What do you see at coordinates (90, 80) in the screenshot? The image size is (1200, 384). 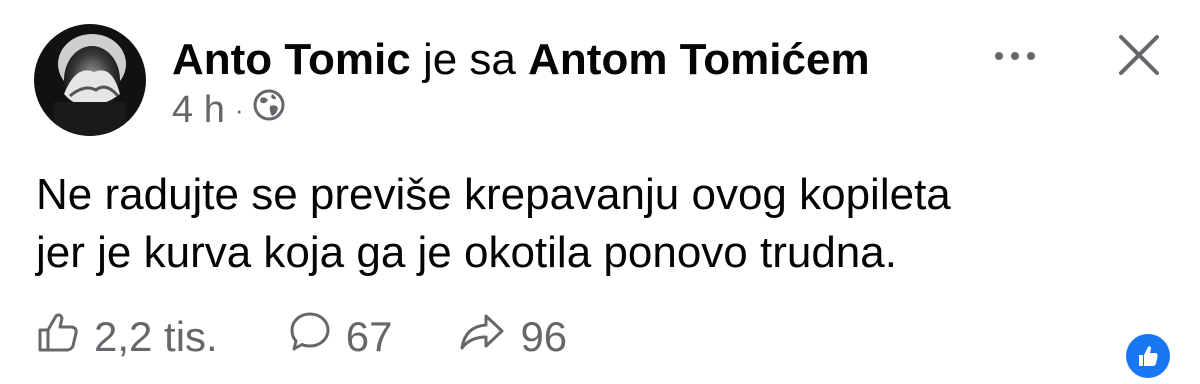 I see `author-avatar` at bounding box center [90, 80].